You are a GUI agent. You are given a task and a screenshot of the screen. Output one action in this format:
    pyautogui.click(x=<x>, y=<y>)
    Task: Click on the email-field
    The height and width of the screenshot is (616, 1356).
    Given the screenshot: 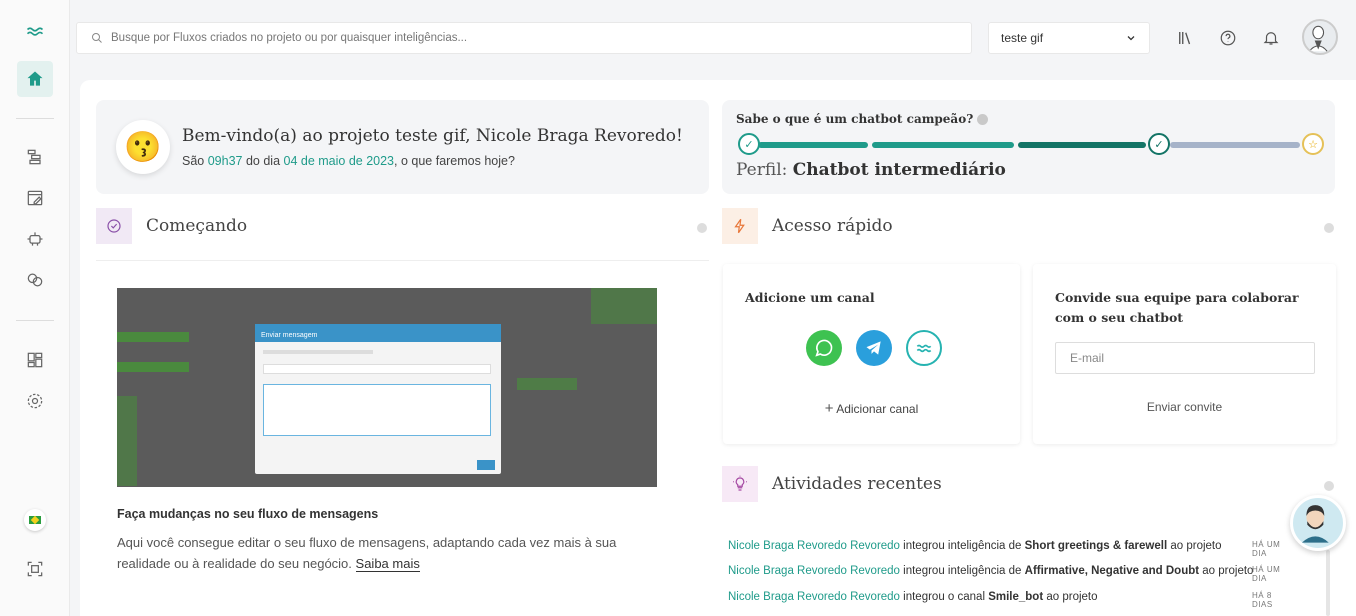 What is the action you would take?
    pyautogui.click(x=1185, y=358)
    